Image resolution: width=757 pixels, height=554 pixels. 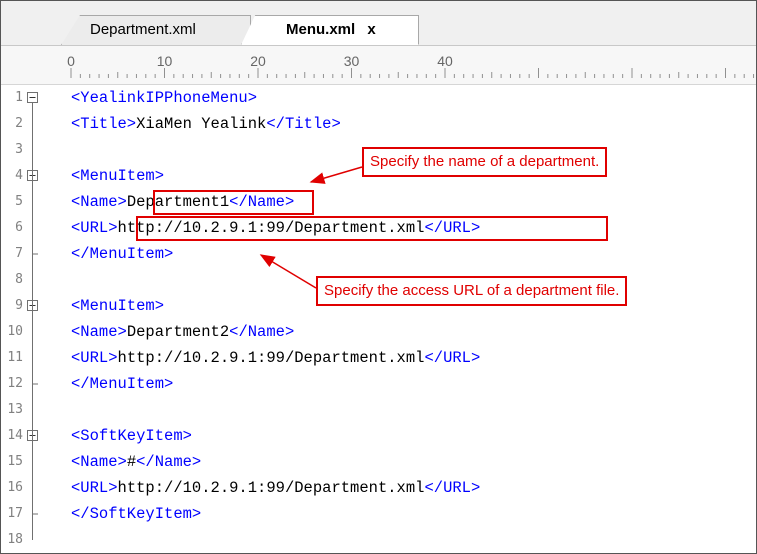 What do you see at coordinates (143, 29) in the screenshot?
I see `tab-label: Department.xml` at bounding box center [143, 29].